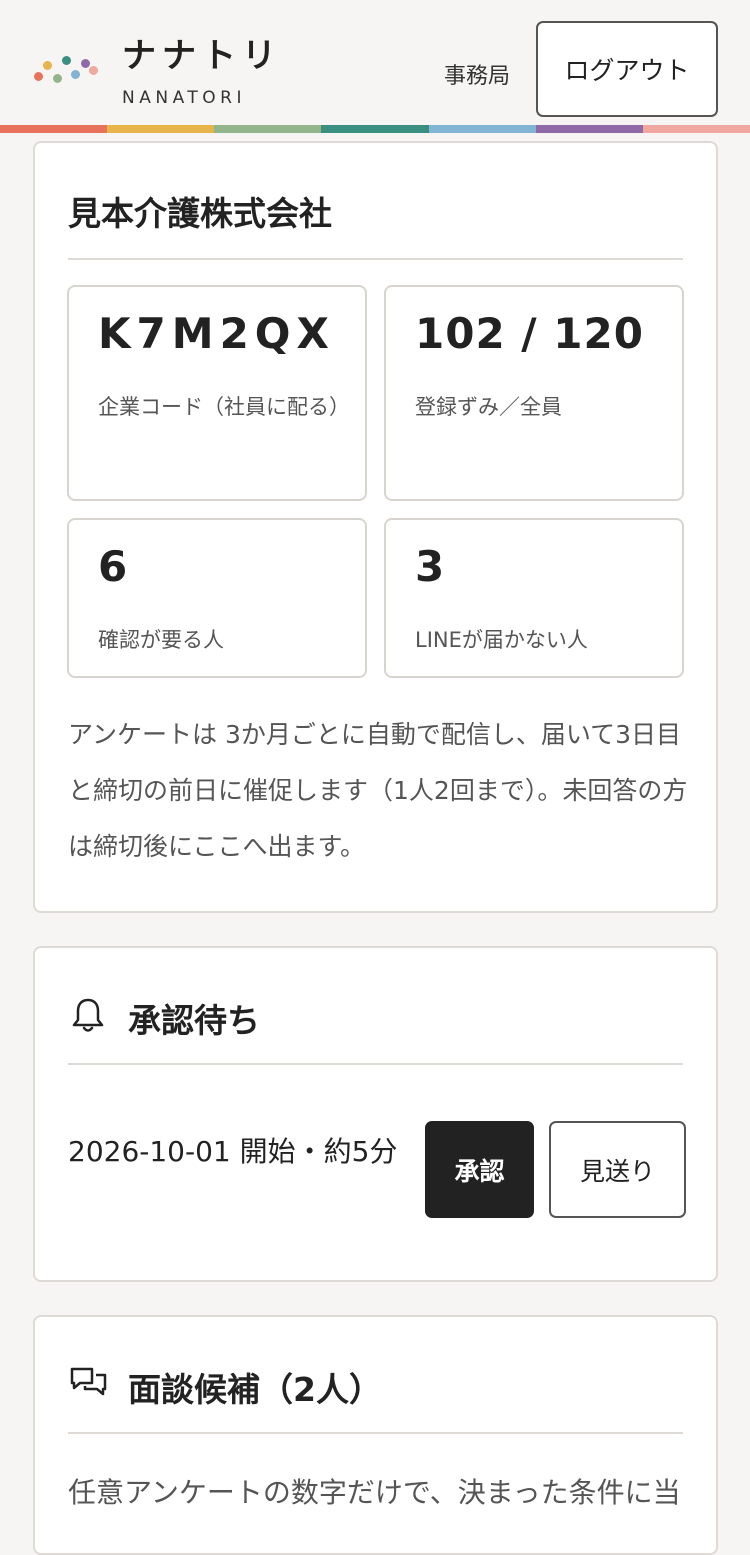 The width and height of the screenshot is (750, 1555). I want to click on logo-title: ナナトリ, so click(202, 56).